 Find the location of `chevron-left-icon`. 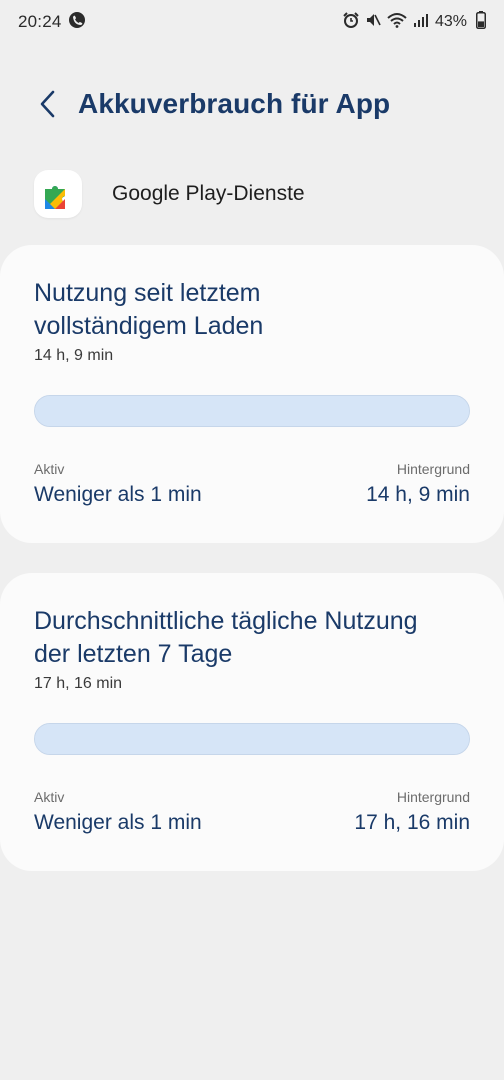

chevron-left-icon is located at coordinates (47, 104).